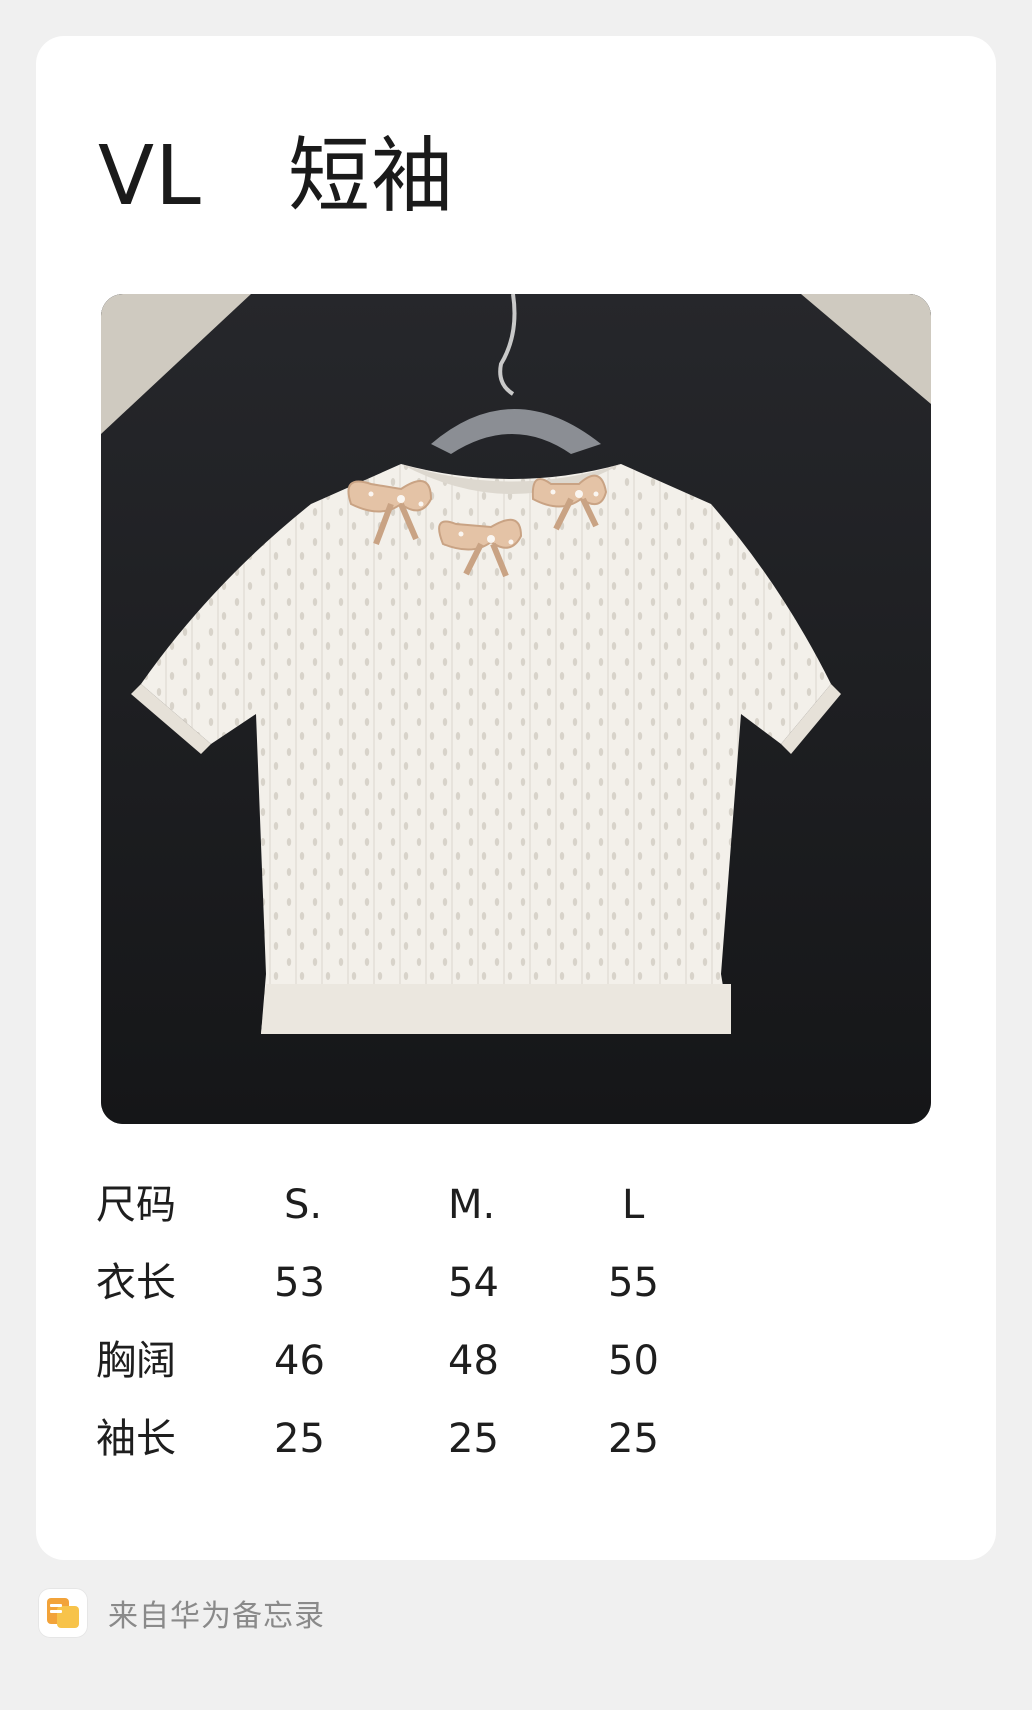 This screenshot has height=1710, width=1032. What do you see at coordinates (633, 1283) in the screenshot?
I see `value-l: 55` at bounding box center [633, 1283].